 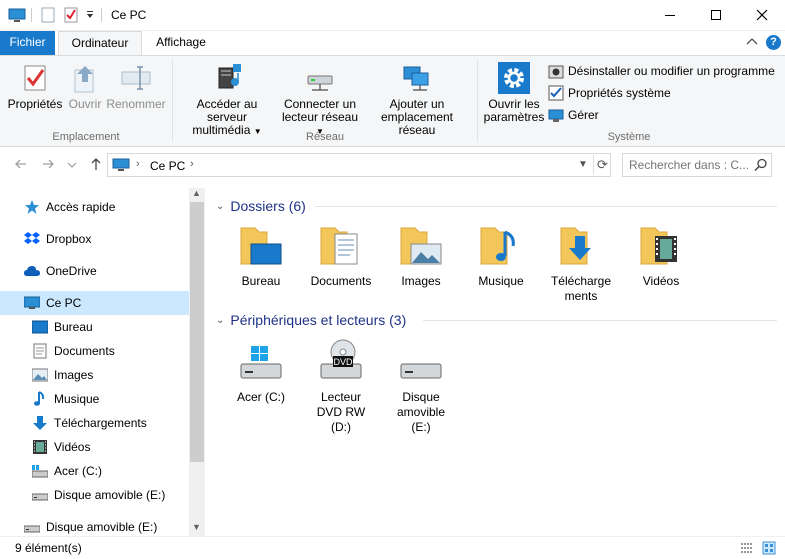 I want to click on drive-label: (E:), so click(x=421, y=427).